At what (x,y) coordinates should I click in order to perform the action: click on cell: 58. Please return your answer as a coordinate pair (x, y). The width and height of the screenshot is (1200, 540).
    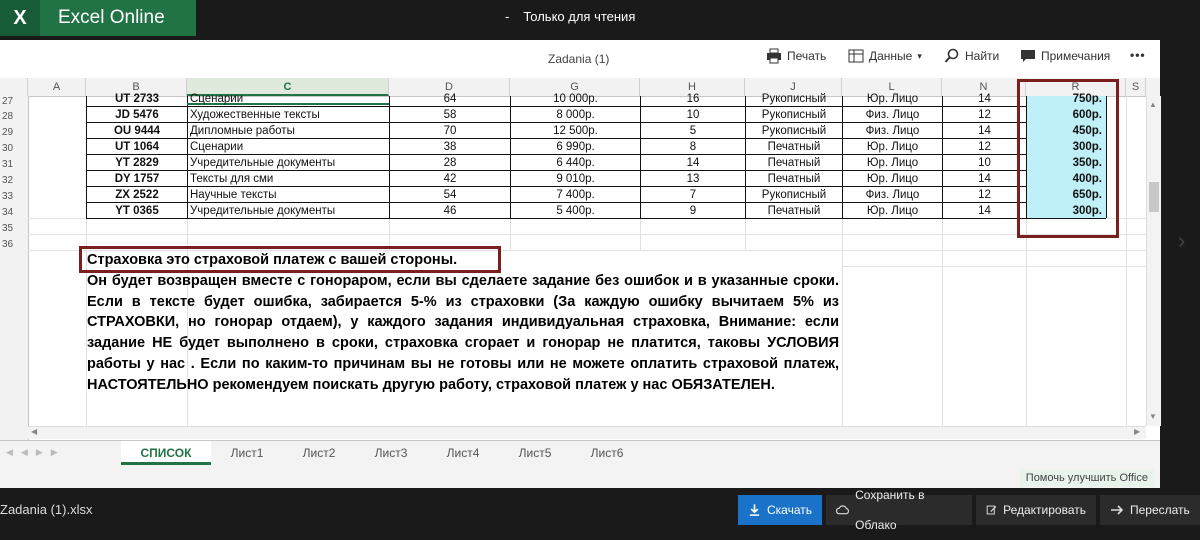
    Looking at the image, I should click on (450, 115).